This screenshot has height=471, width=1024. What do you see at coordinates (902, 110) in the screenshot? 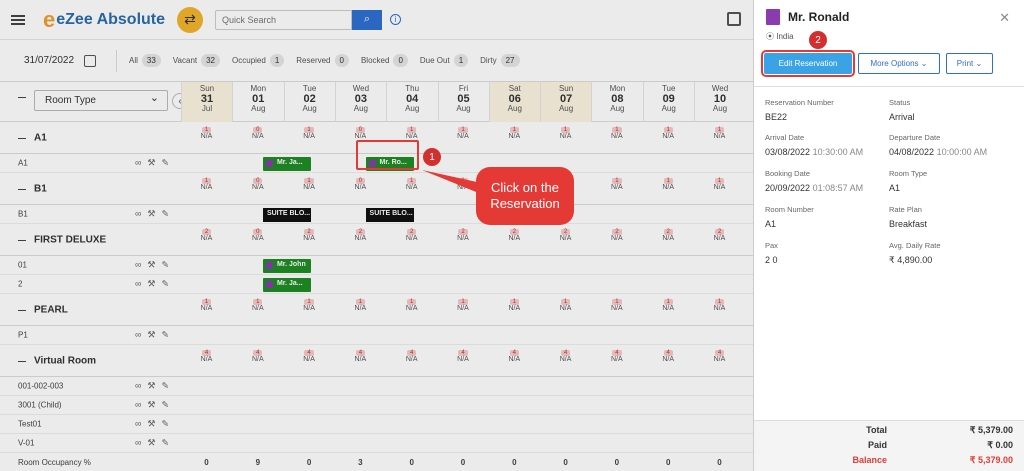
I see `status-field: Status Arrival` at bounding box center [902, 110].